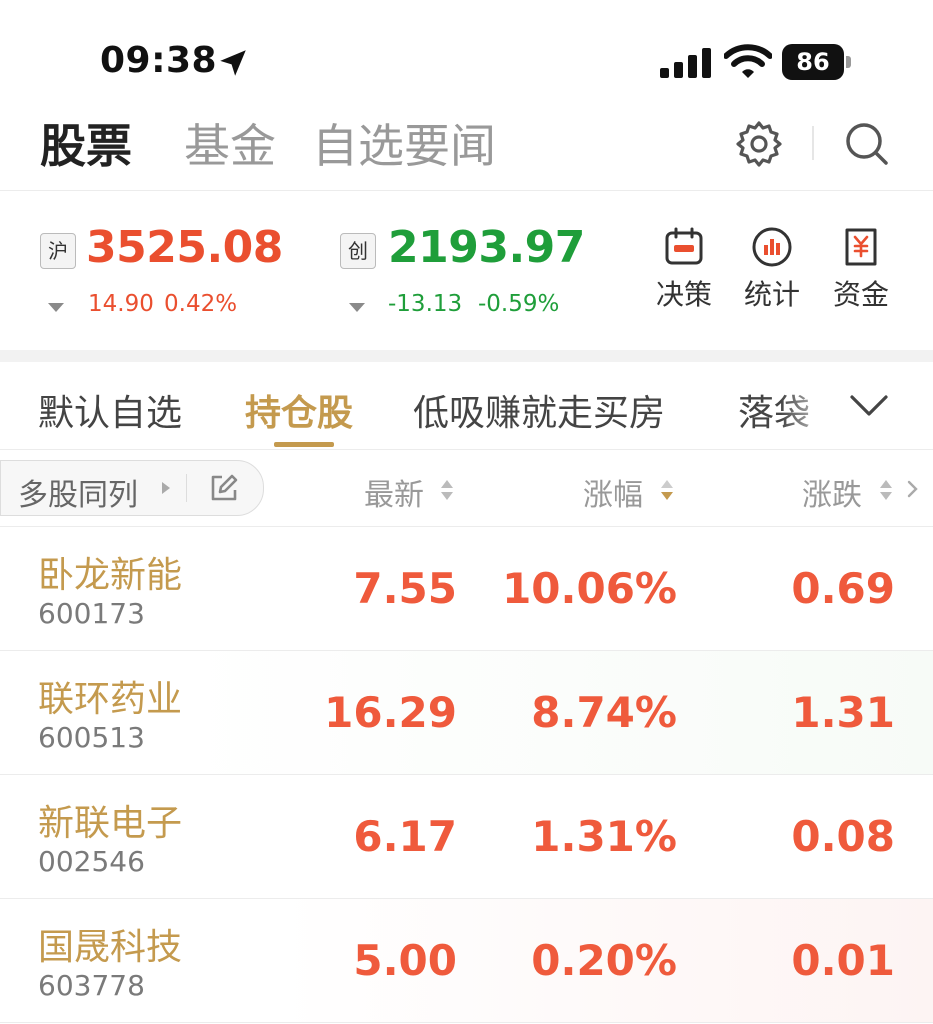 The height and width of the screenshot is (1024, 933). Describe the element at coordinates (405, 960) in the screenshot. I see `stock-price: 5.00` at that location.